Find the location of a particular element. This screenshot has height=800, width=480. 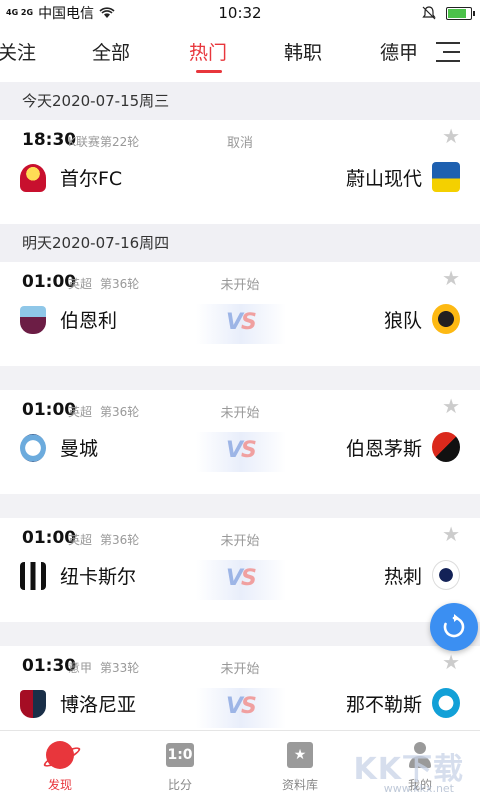

date-header: 今天2020-07-15周三 is located at coordinates (240, 101).